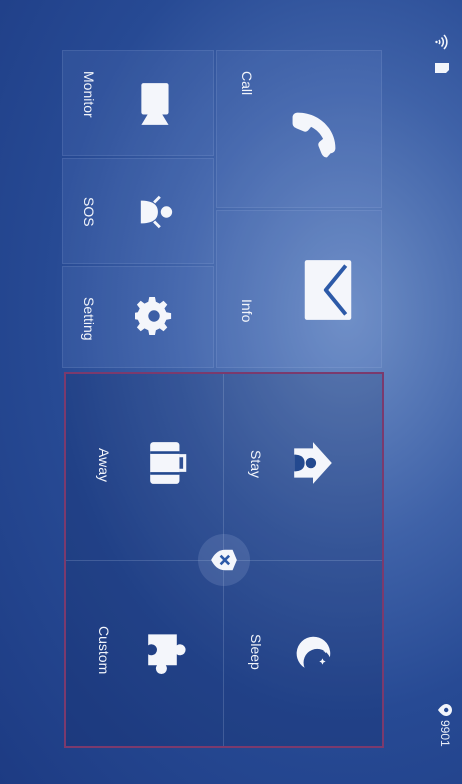 The width and height of the screenshot is (462, 784). I want to click on status-icons, so click(442, 55).